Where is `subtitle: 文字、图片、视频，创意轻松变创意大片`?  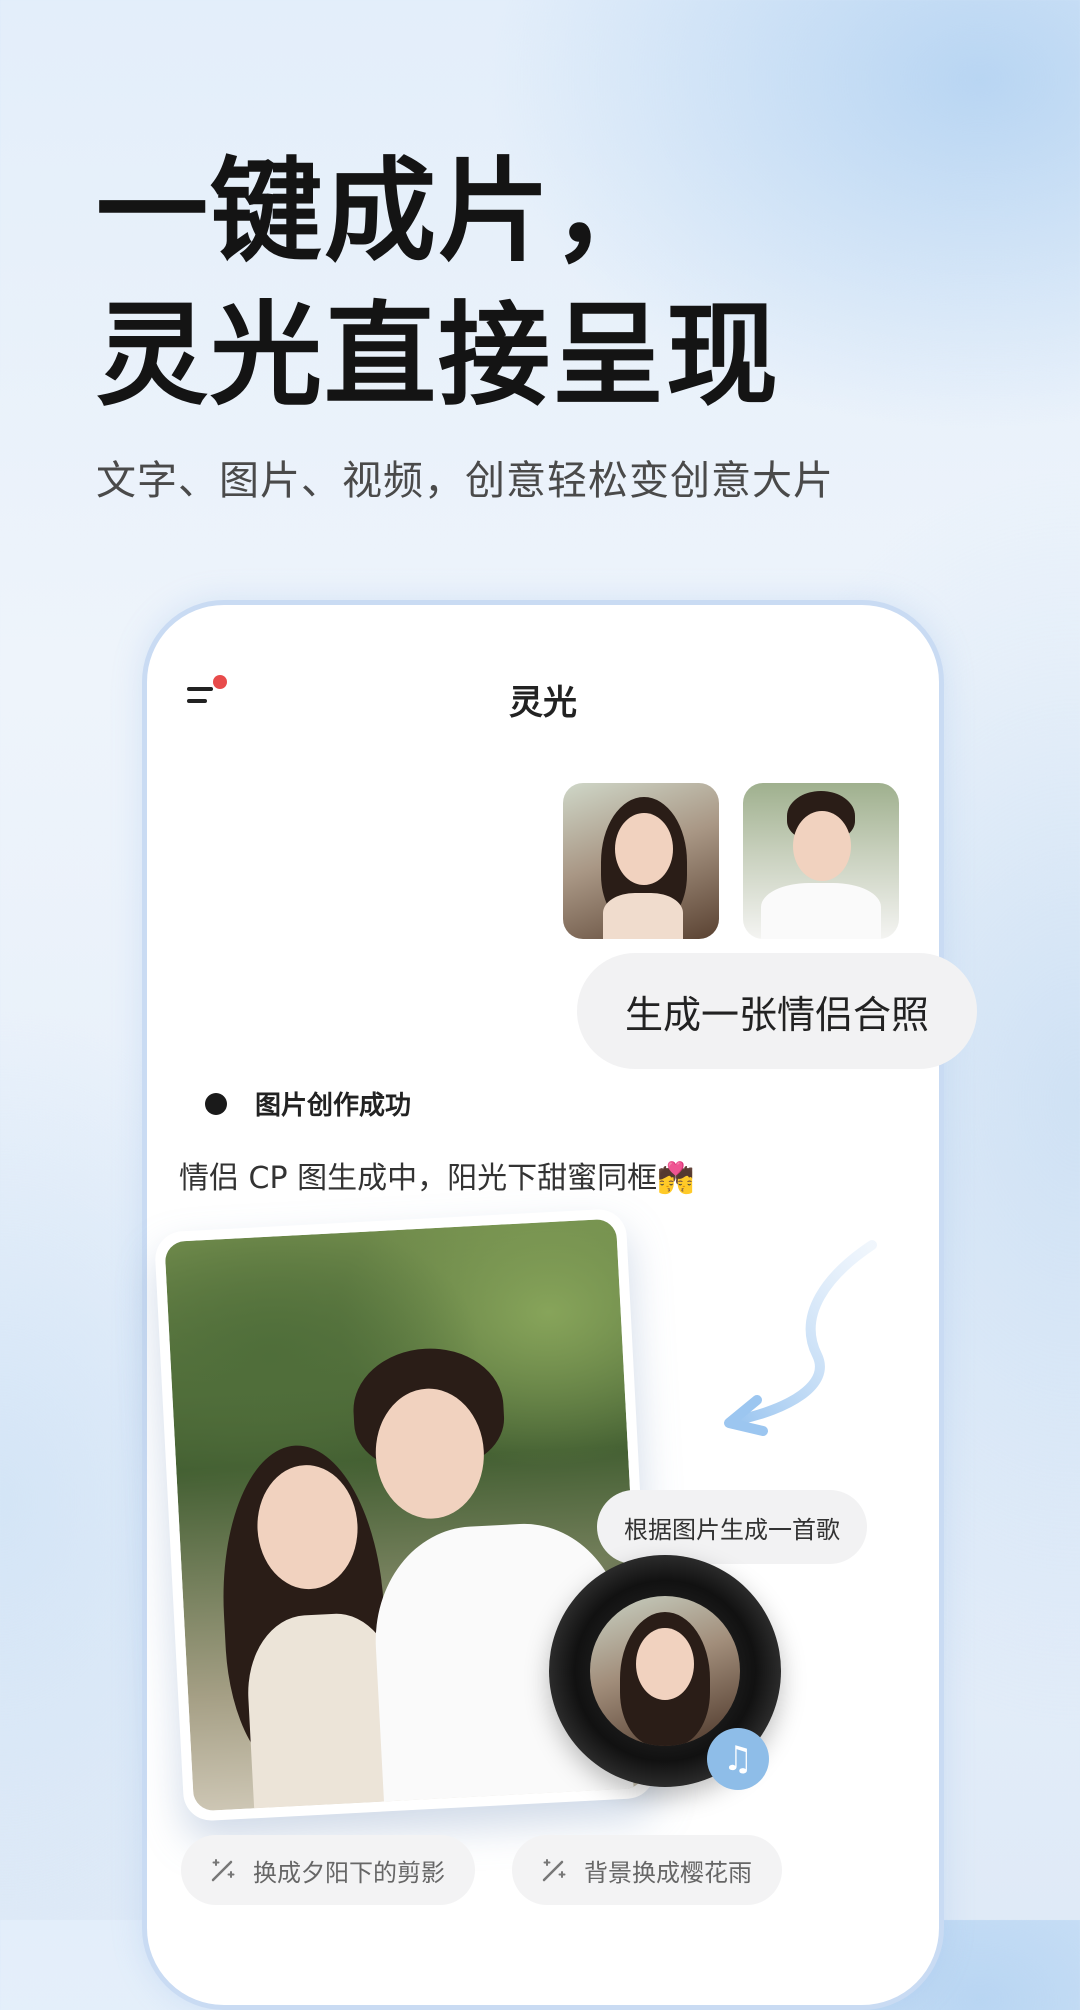
subtitle: 文字、图片、视频，创意轻松变创意大片 is located at coordinates (465, 481).